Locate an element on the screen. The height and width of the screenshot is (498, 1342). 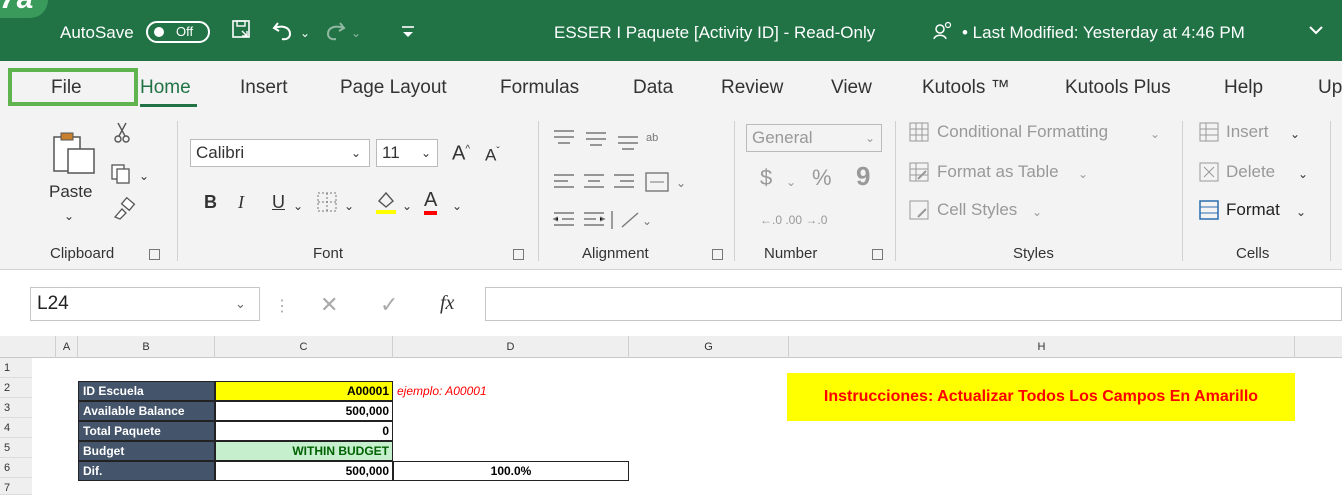
font-color-dropdown-icon: ⌄ is located at coordinates (457, 206).